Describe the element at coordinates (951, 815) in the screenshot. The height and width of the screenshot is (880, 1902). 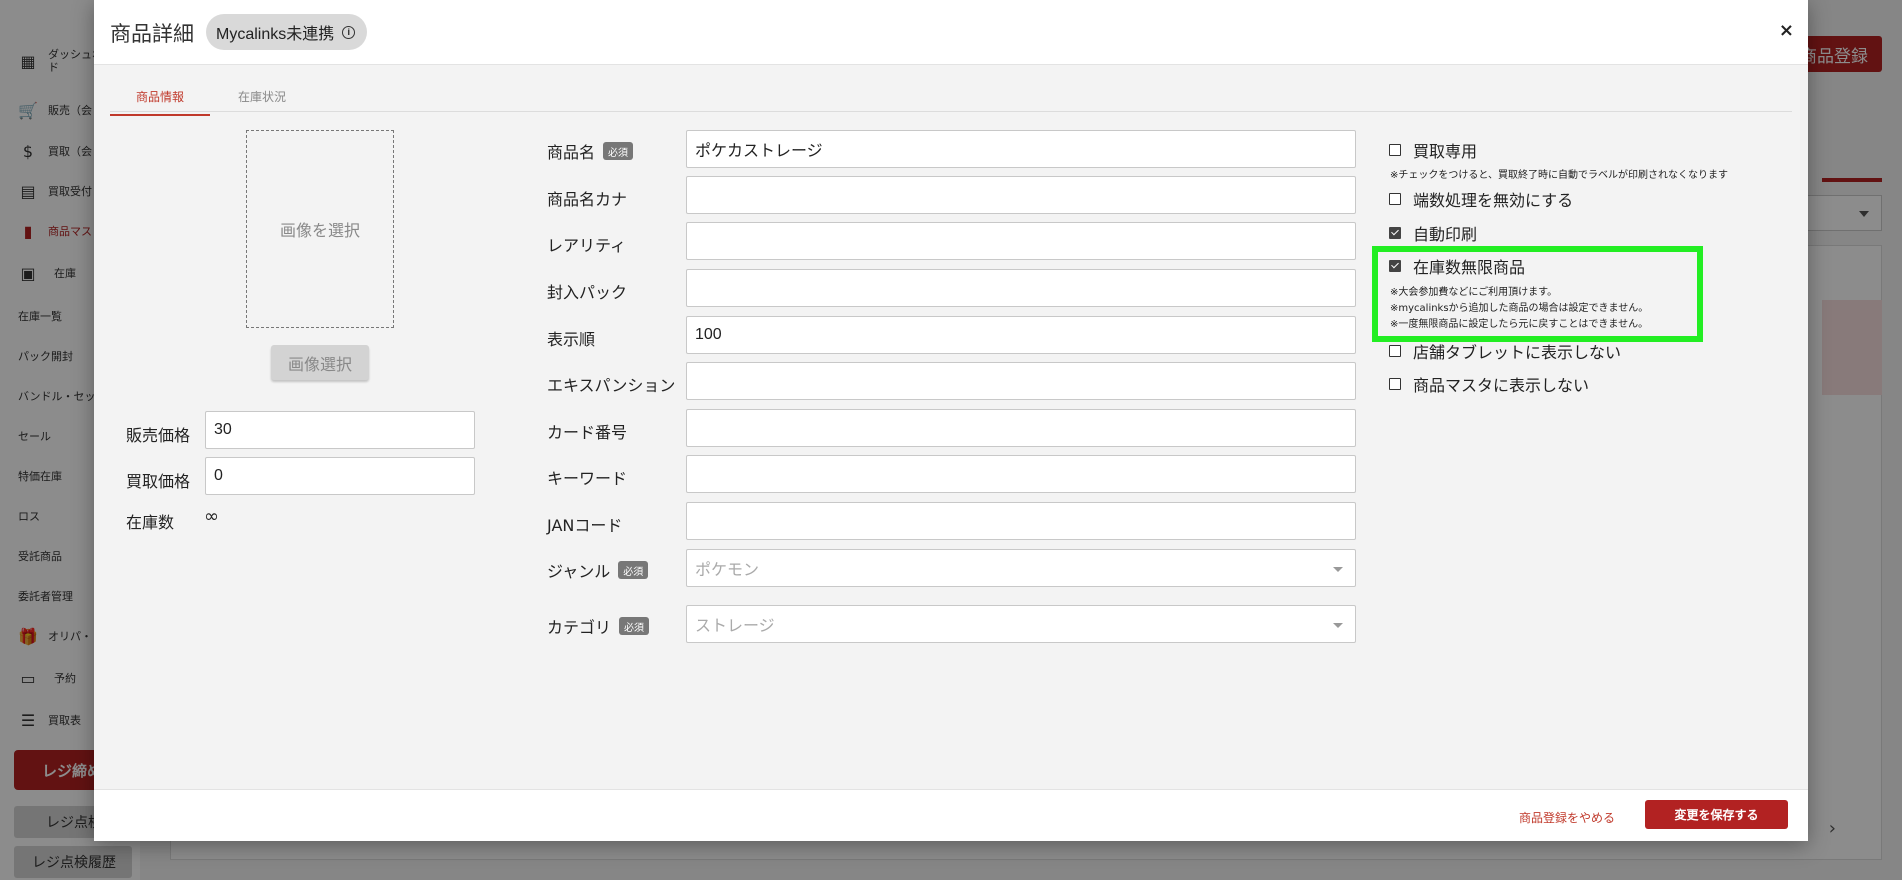
I see `modal-footer: 商品登録をやめる 変更を保存する` at that location.